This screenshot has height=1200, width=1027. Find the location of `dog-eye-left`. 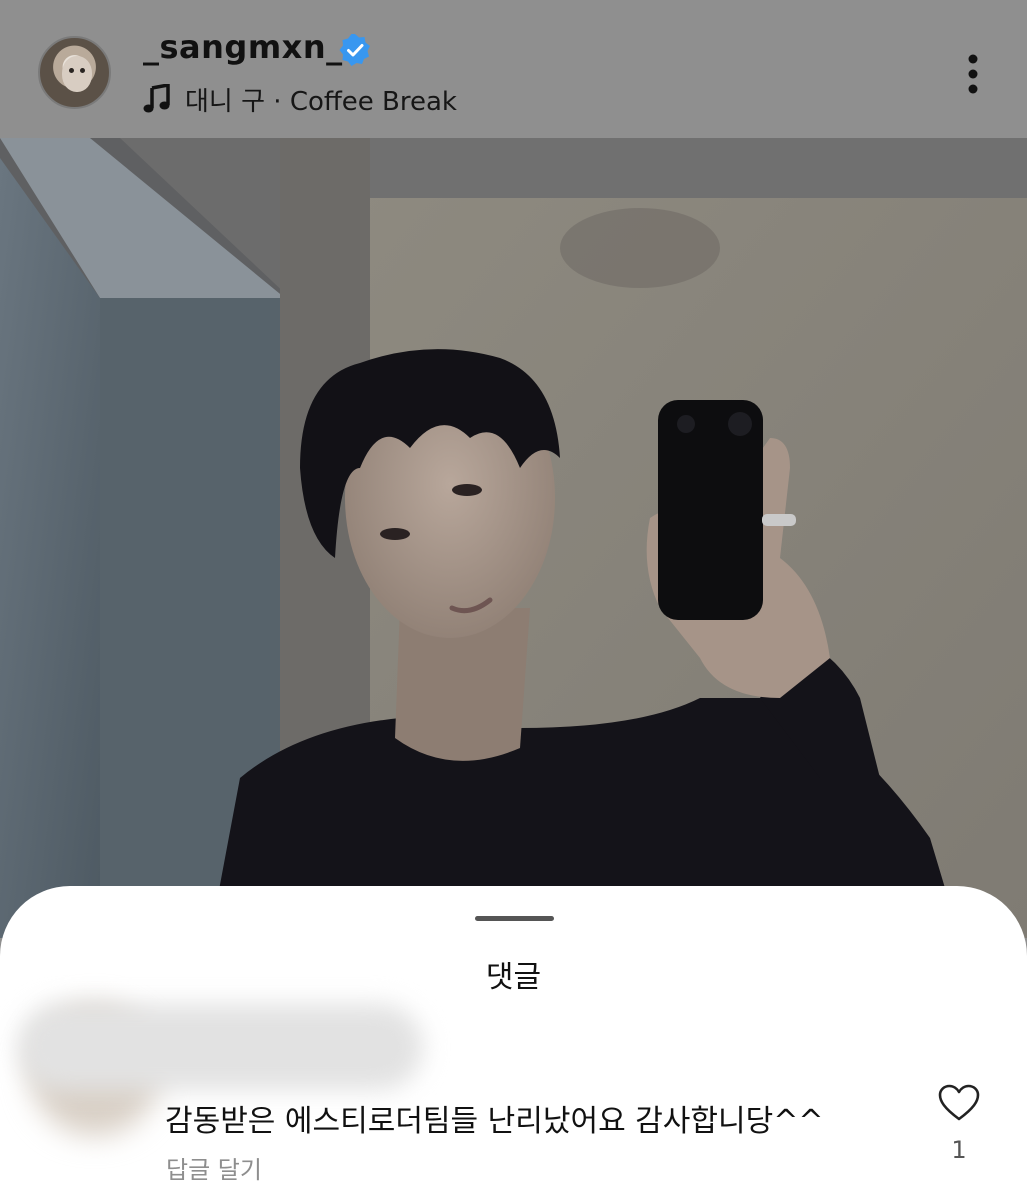

dog-eye-left is located at coordinates (71, 70).